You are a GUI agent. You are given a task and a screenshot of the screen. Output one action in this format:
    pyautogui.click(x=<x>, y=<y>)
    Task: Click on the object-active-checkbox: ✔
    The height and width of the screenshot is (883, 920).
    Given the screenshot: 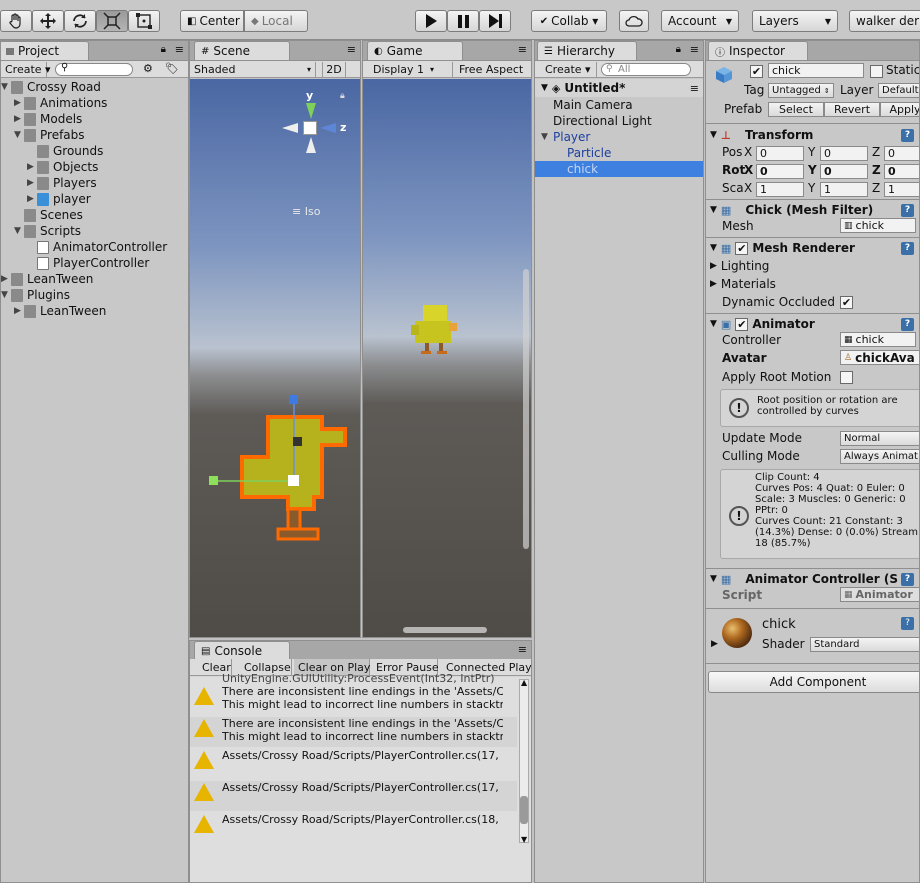 What is the action you would take?
    pyautogui.click(x=756, y=71)
    